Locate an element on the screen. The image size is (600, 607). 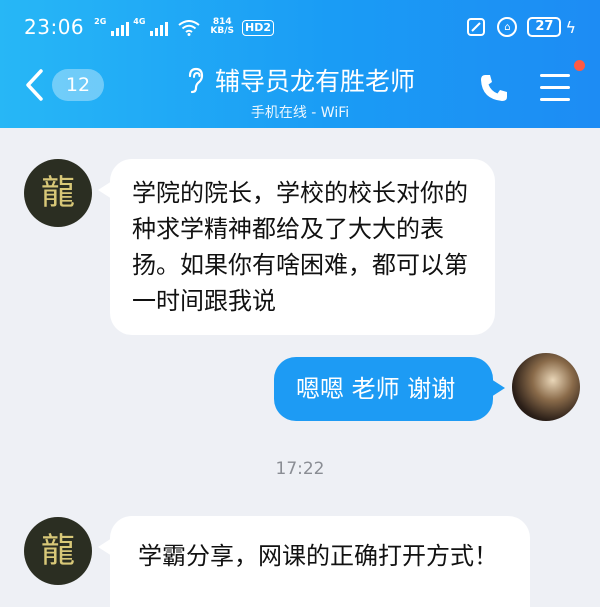
message-timestamp: 17:22 is located at coordinates (300, 469).